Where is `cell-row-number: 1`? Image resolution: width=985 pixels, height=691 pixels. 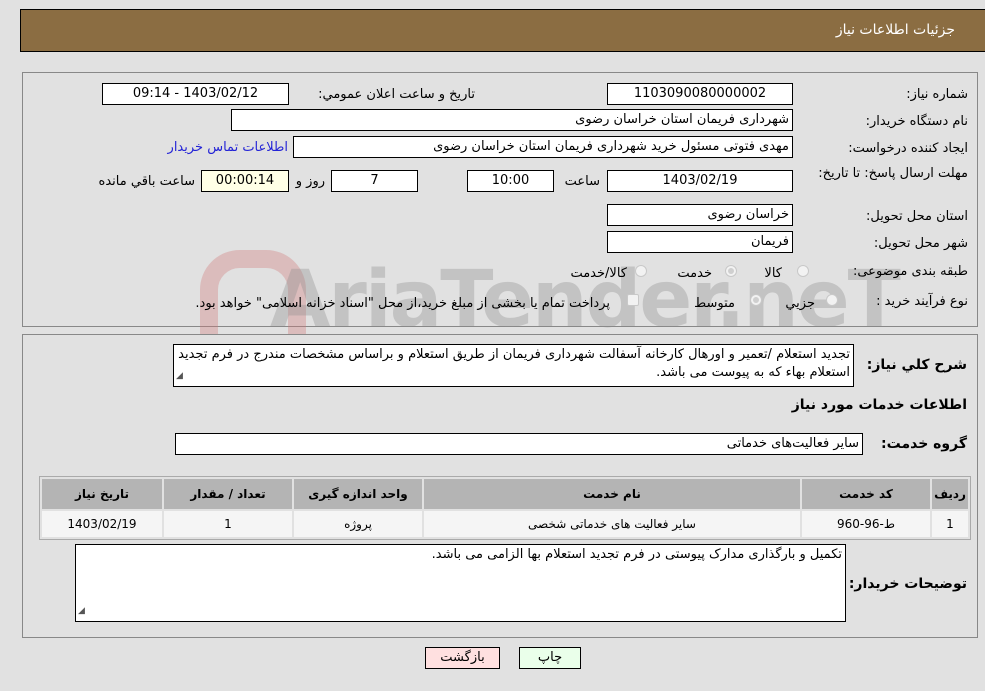
cell-row-number: 1 is located at coordinates (950, 524).